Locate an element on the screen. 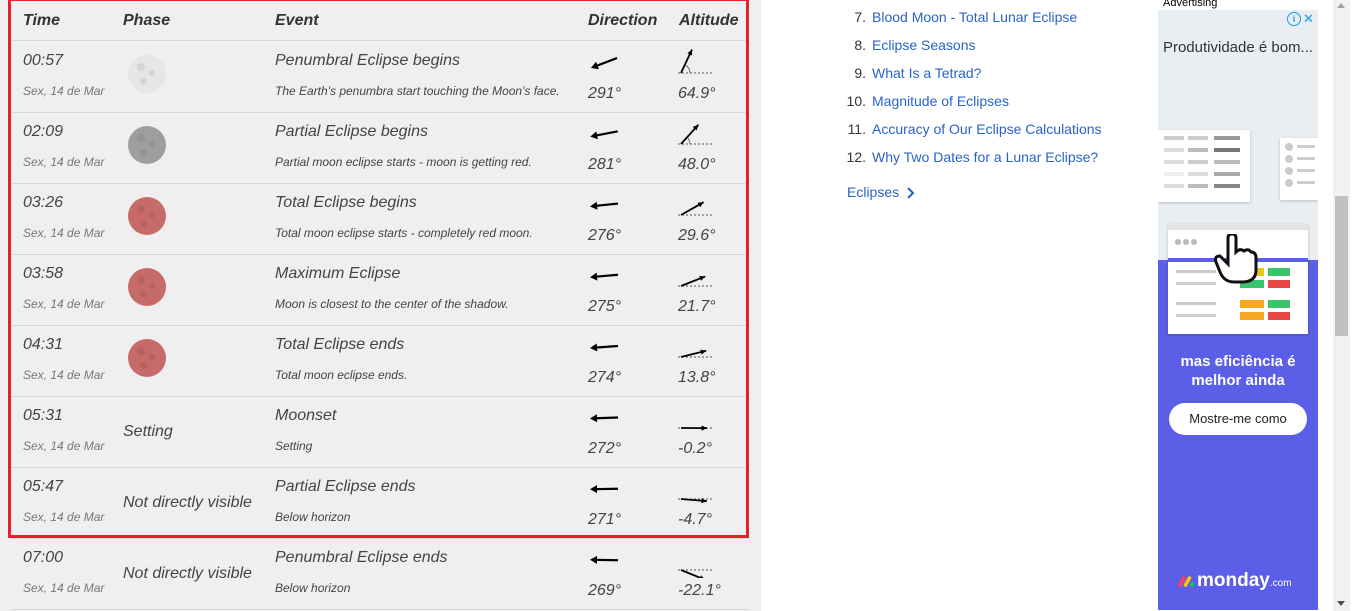  toc-item: 11. Accuracy of Our Eclipse Calculations is located at coordinates (971, 131).